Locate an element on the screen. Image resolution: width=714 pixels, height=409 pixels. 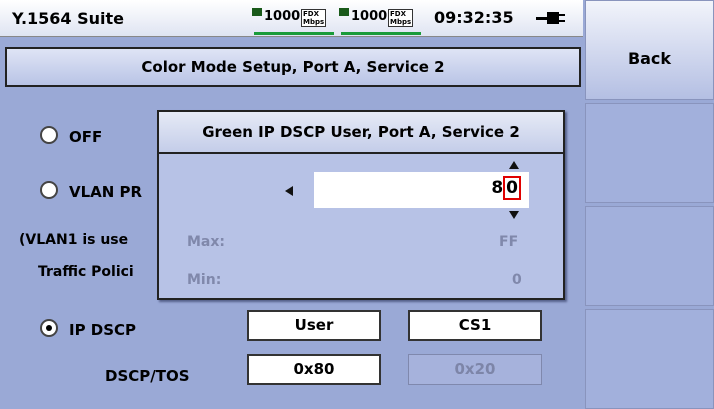
link2-status-bar is located at coordinates (381, 33).